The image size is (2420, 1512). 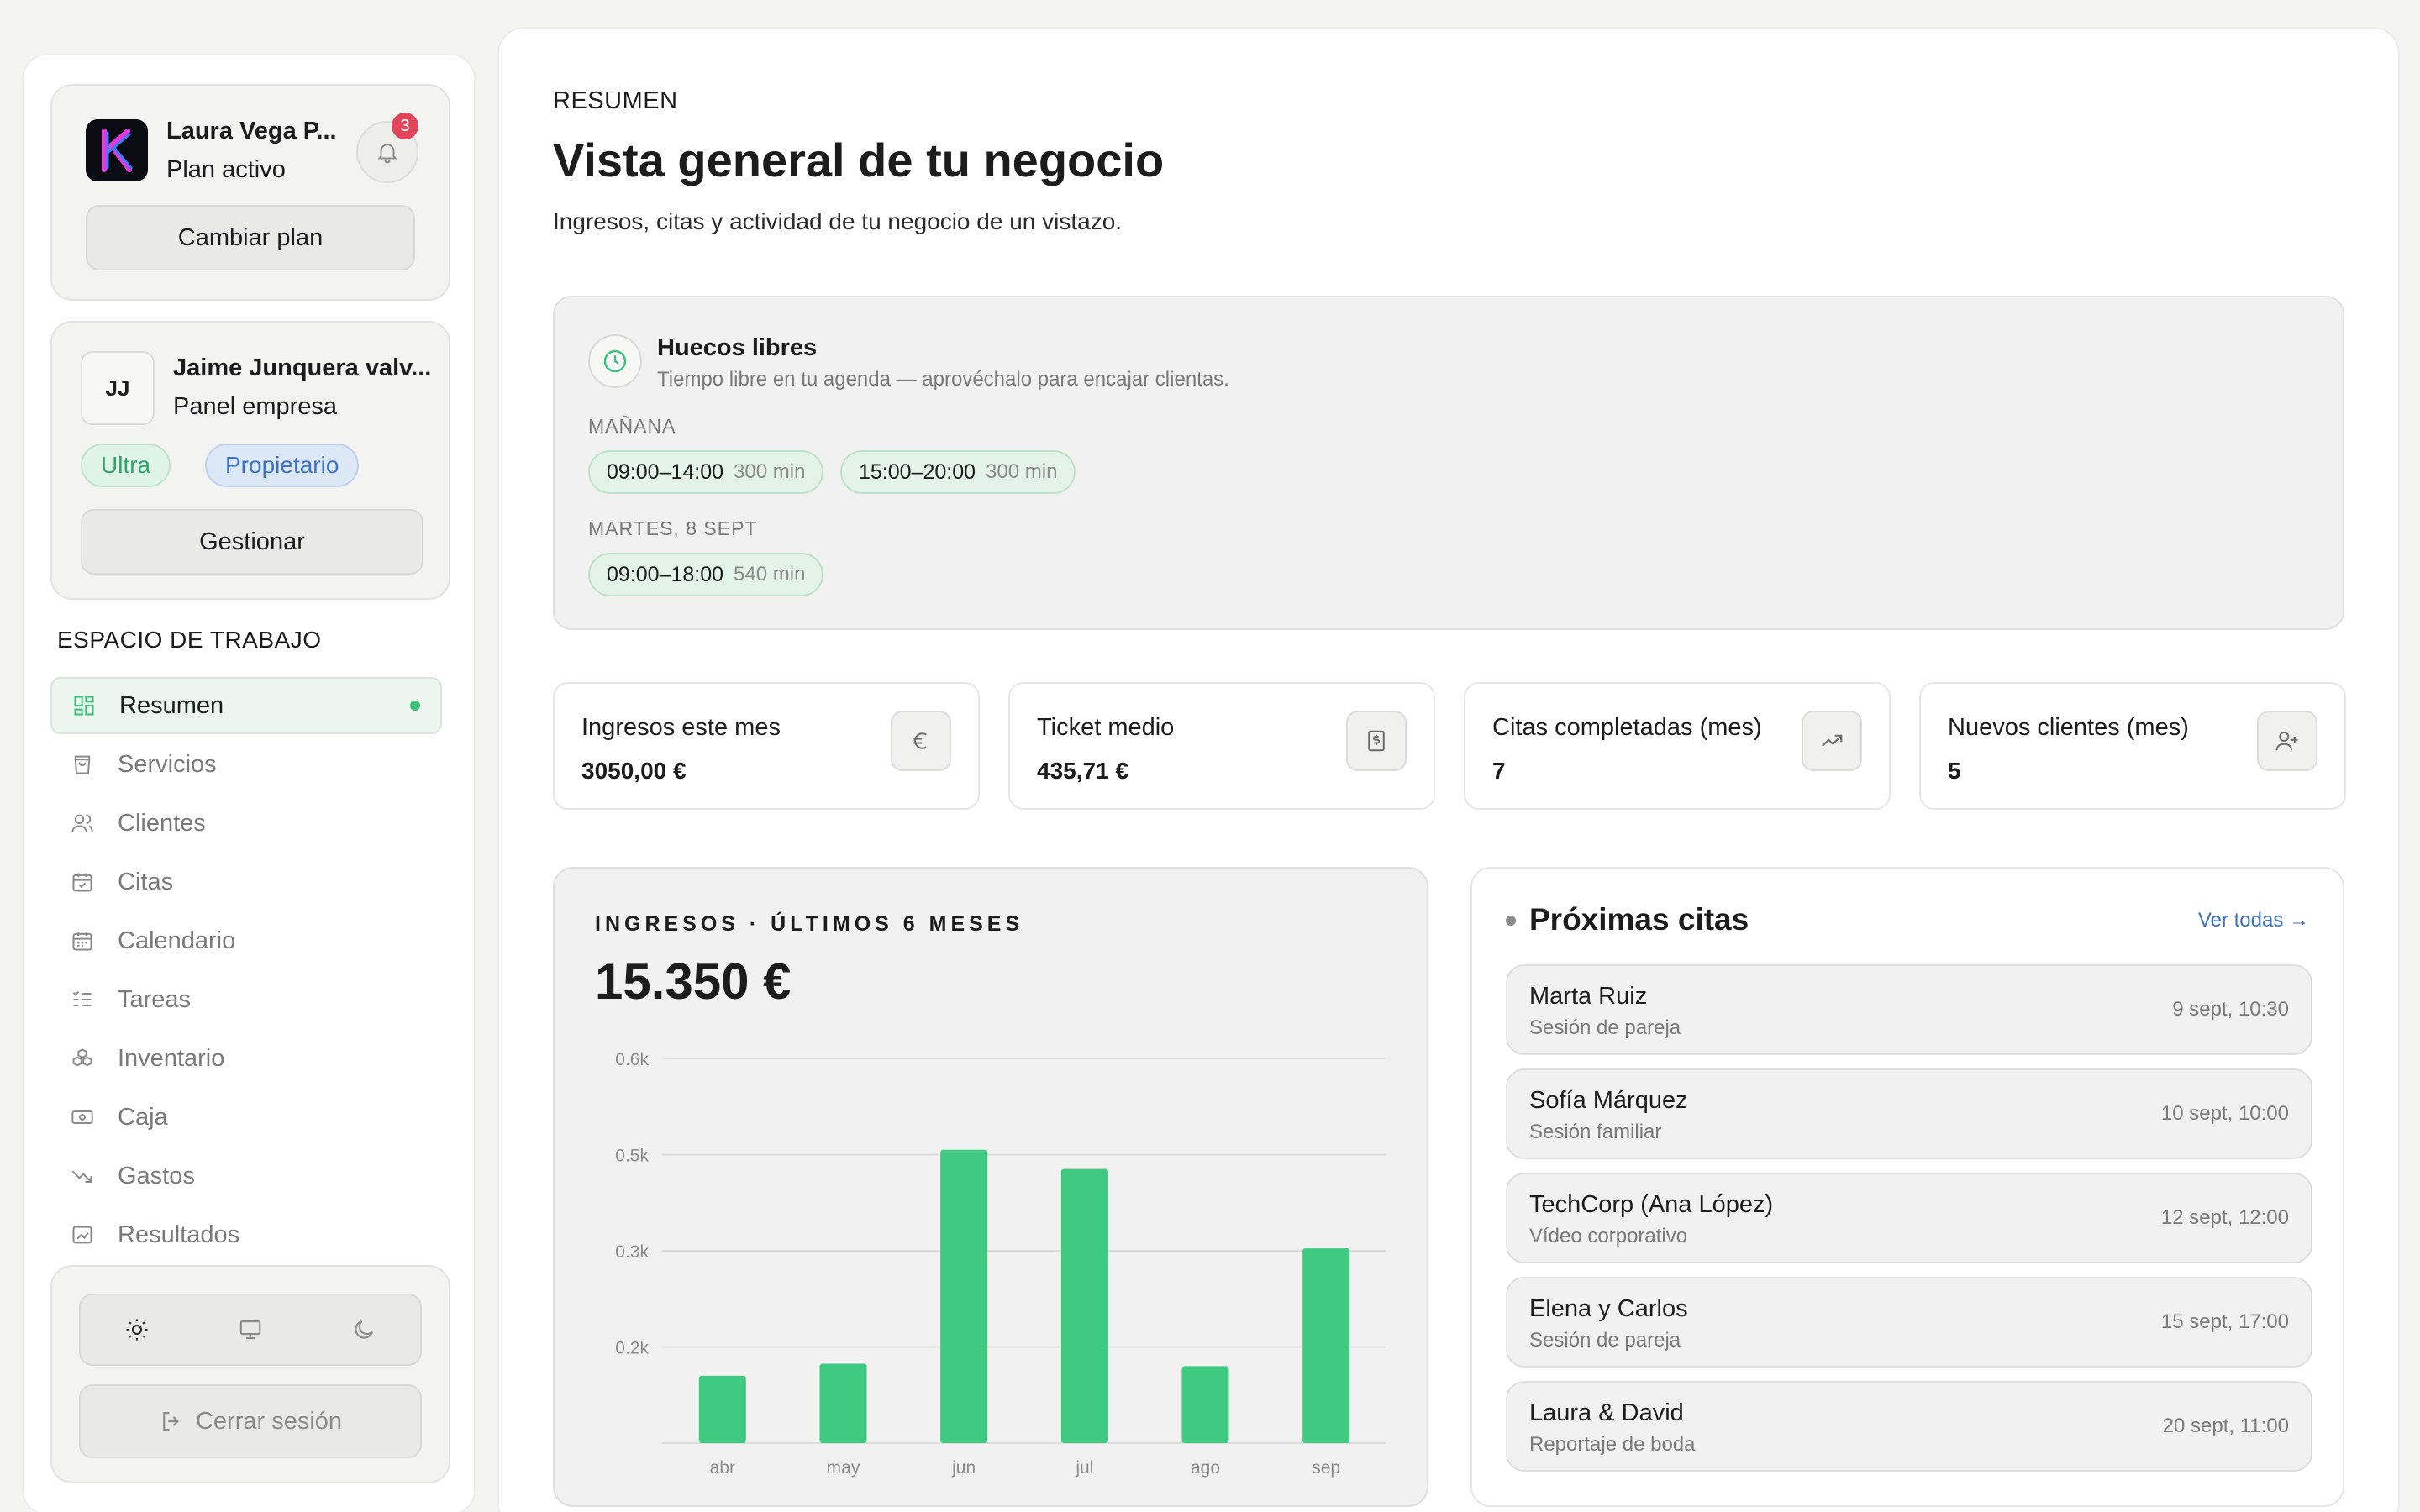 I want to click on sidebar-item-label: Citas, so click(x=146, y=881).